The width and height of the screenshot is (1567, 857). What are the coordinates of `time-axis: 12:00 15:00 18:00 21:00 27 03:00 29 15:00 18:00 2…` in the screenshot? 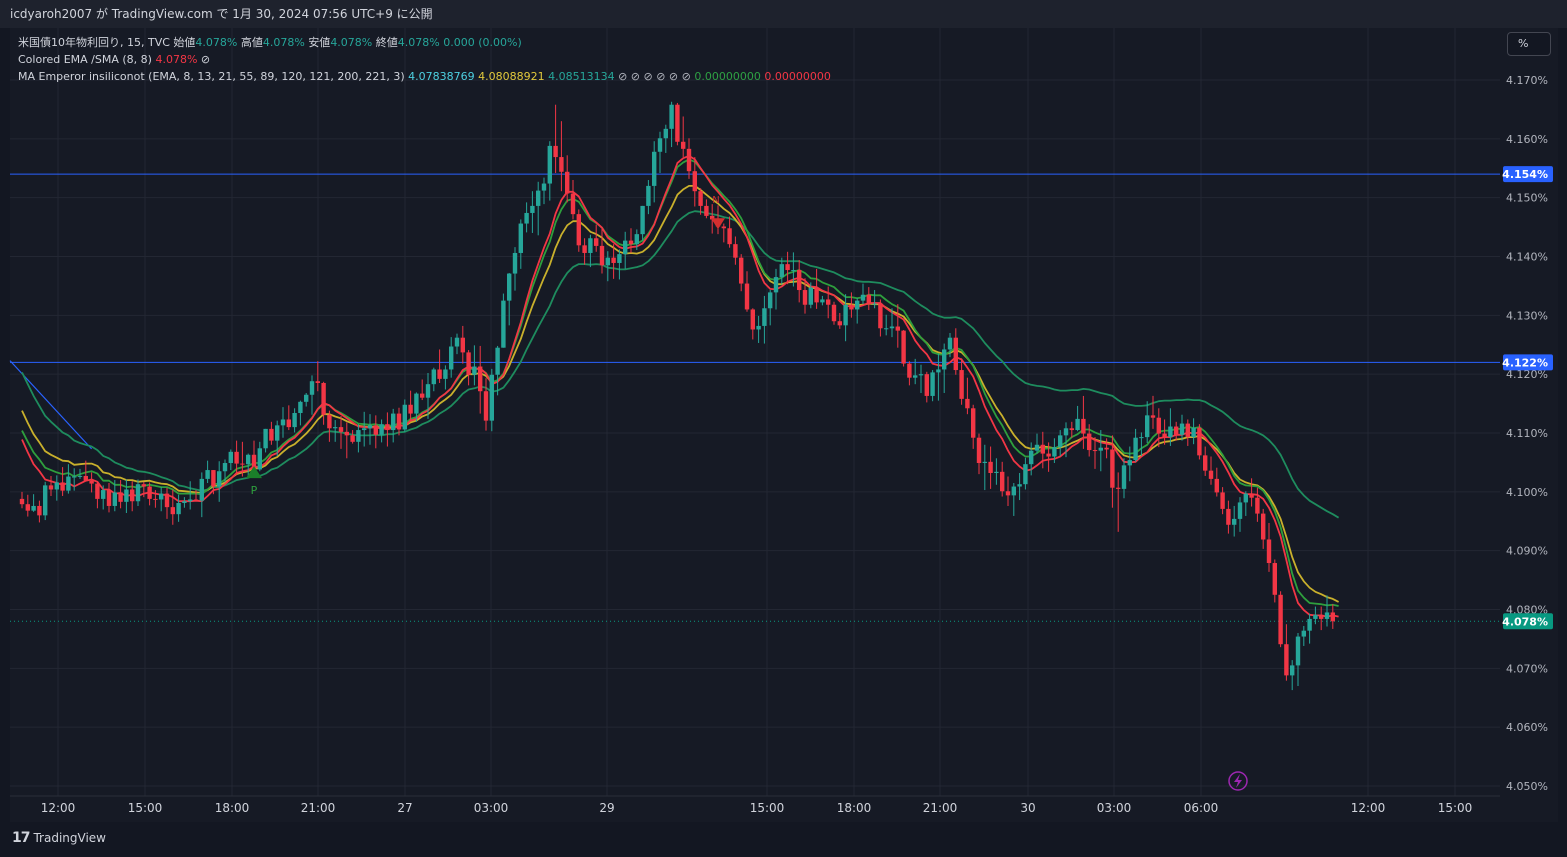 It's located at (755, 805).